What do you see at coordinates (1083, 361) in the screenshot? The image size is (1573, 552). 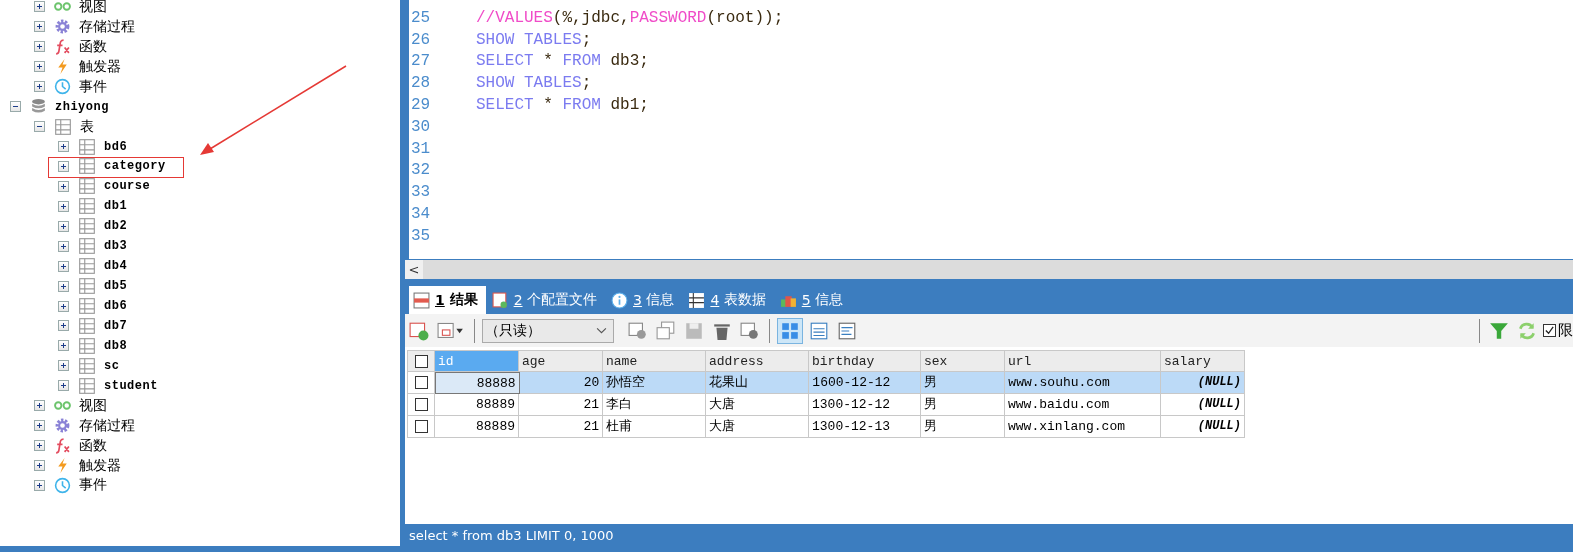 I see `column-header: url` at bounding box center [1083, 361].